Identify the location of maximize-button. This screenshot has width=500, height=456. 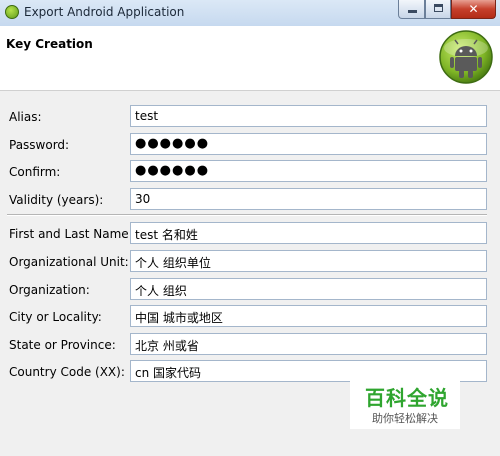
(438, 9).